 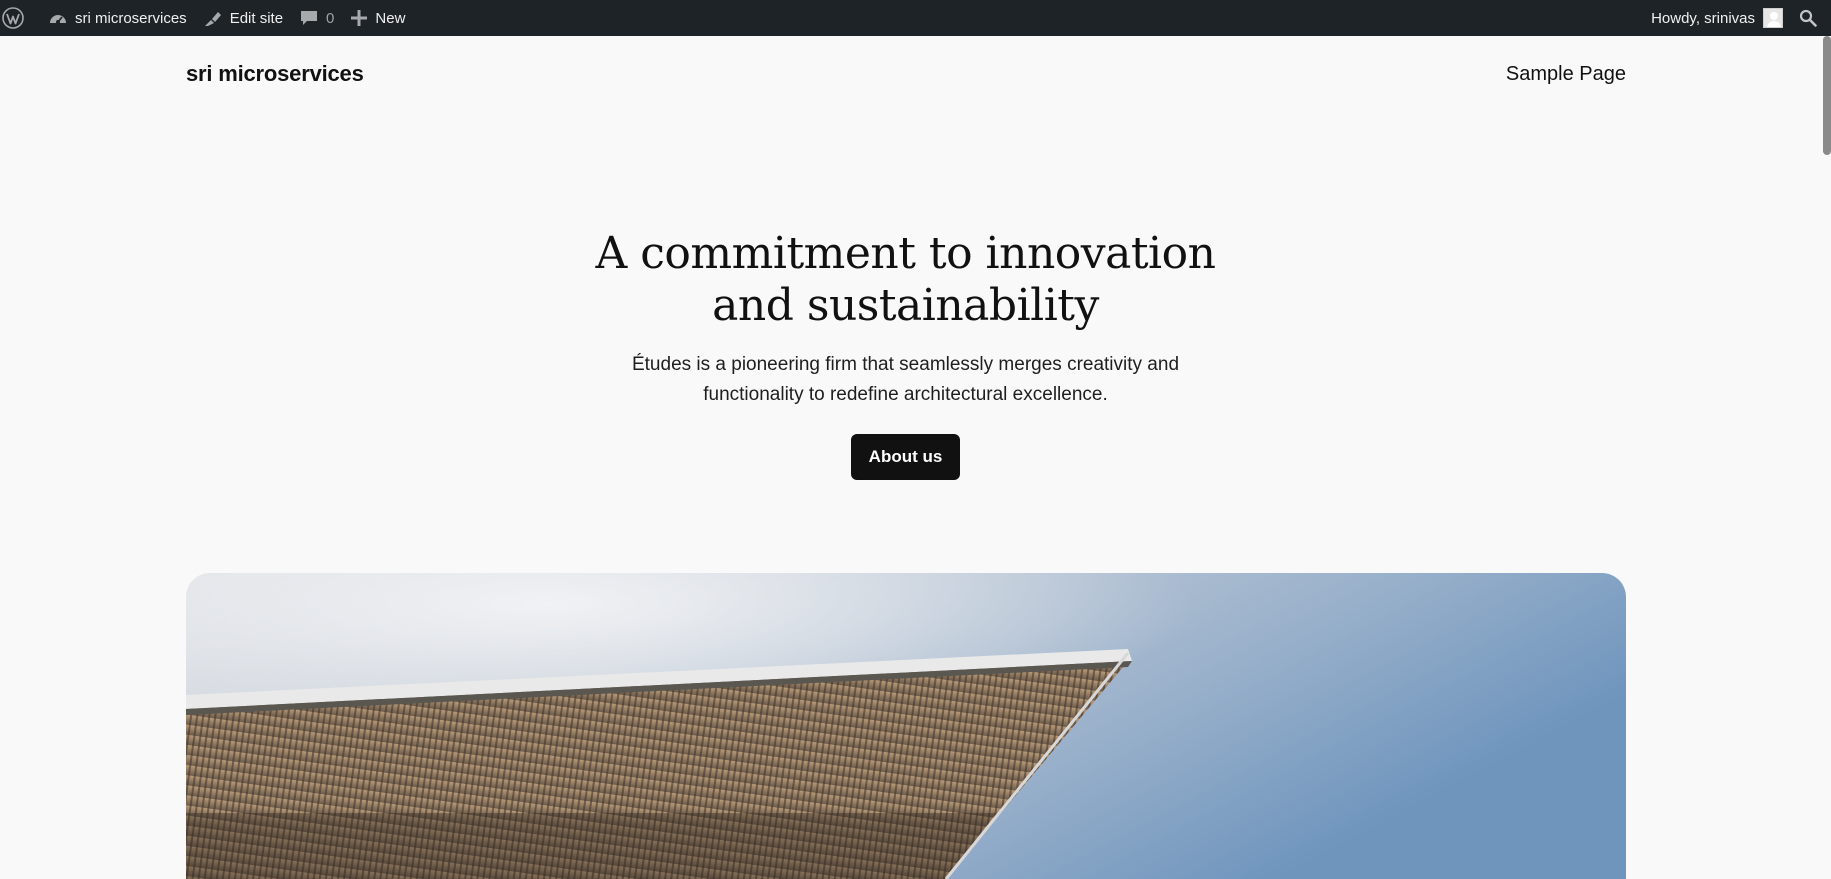 What do you see at coordinates (905, 457) in the screenshot?
I see `about-us-button: About us` at bounding box center [905, 457].